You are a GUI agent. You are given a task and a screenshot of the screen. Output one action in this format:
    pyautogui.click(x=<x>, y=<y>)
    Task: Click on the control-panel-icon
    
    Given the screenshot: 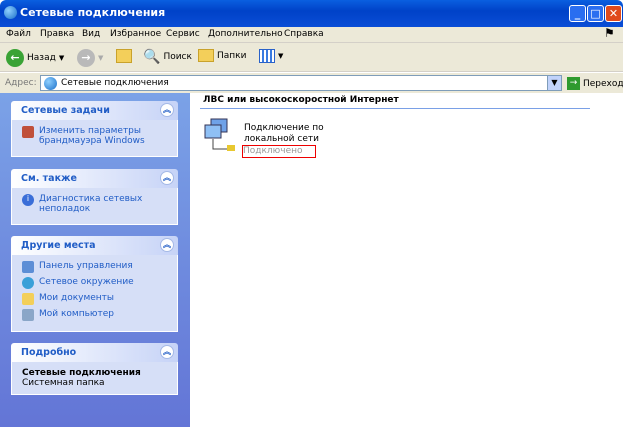 What is the action you would take?
    pyautogui.click(x=28, y=267)
    